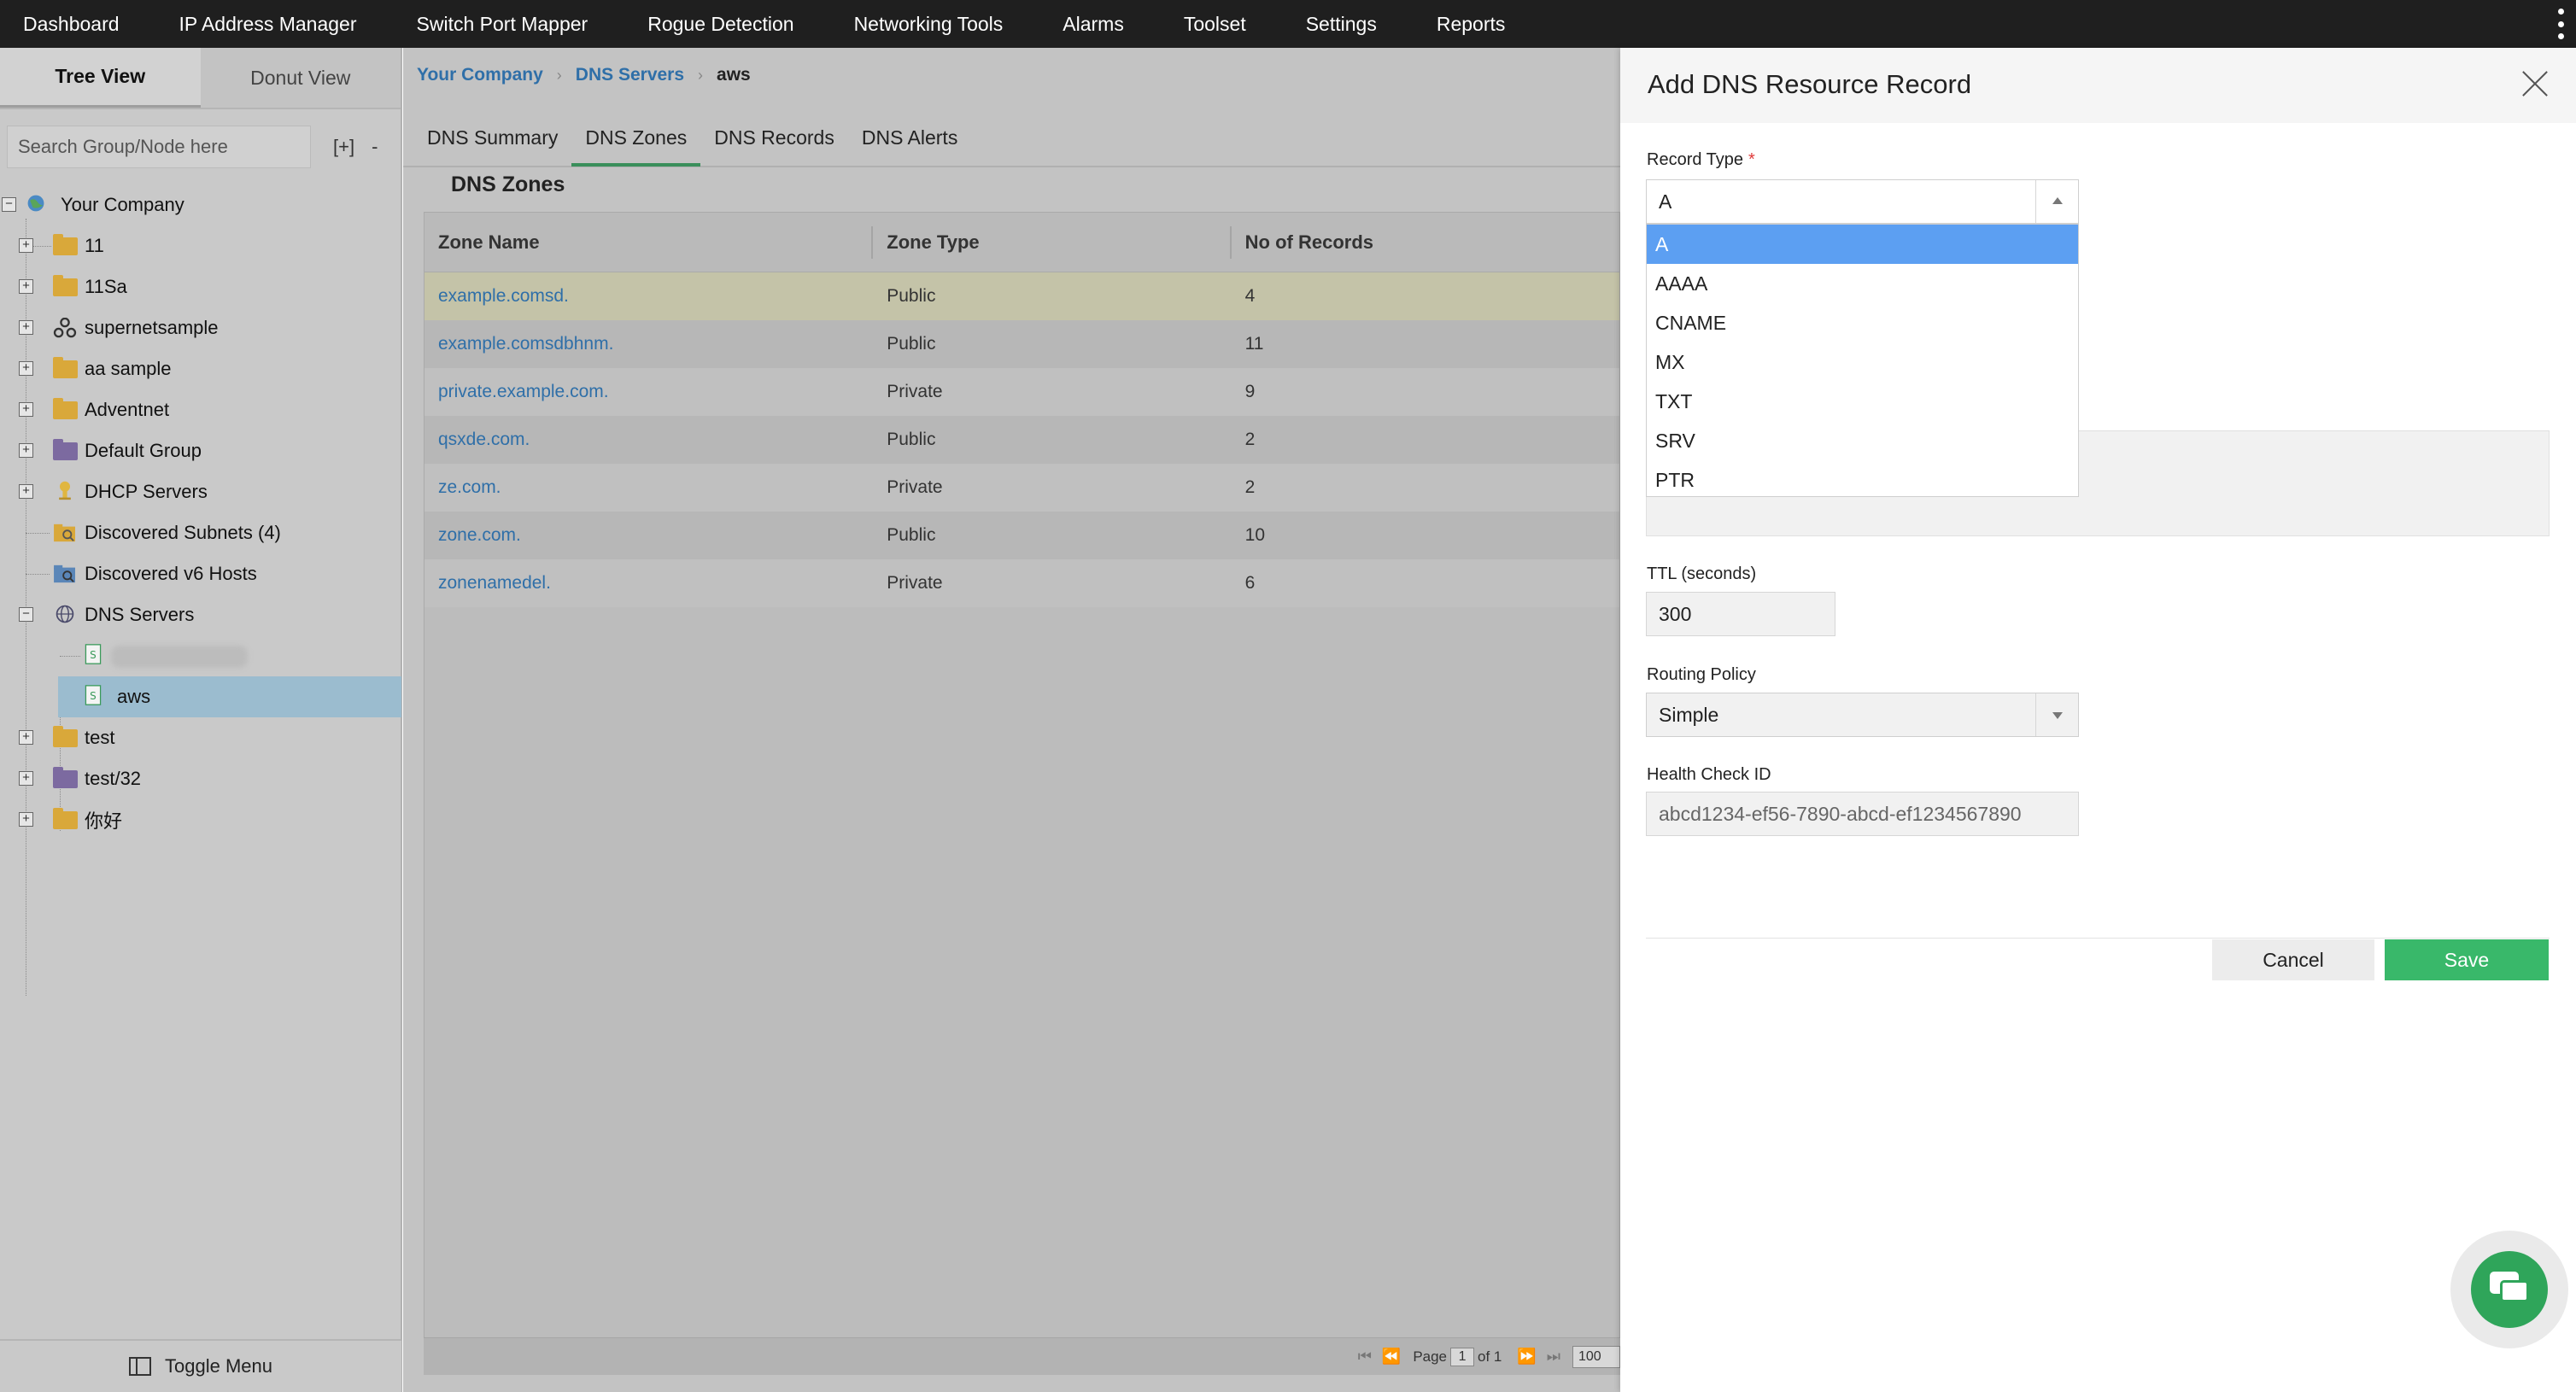  I want to click on breadcrumb-your-company: Your Company, so click(480, 75).